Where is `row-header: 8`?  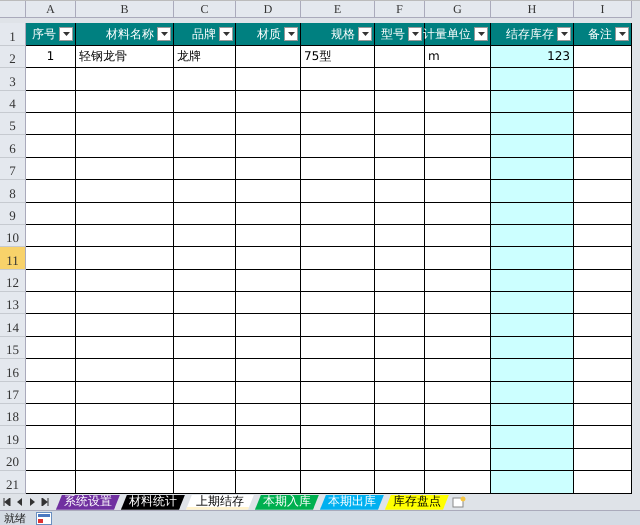
row-header: 8 is located at coordinates (13, 191).